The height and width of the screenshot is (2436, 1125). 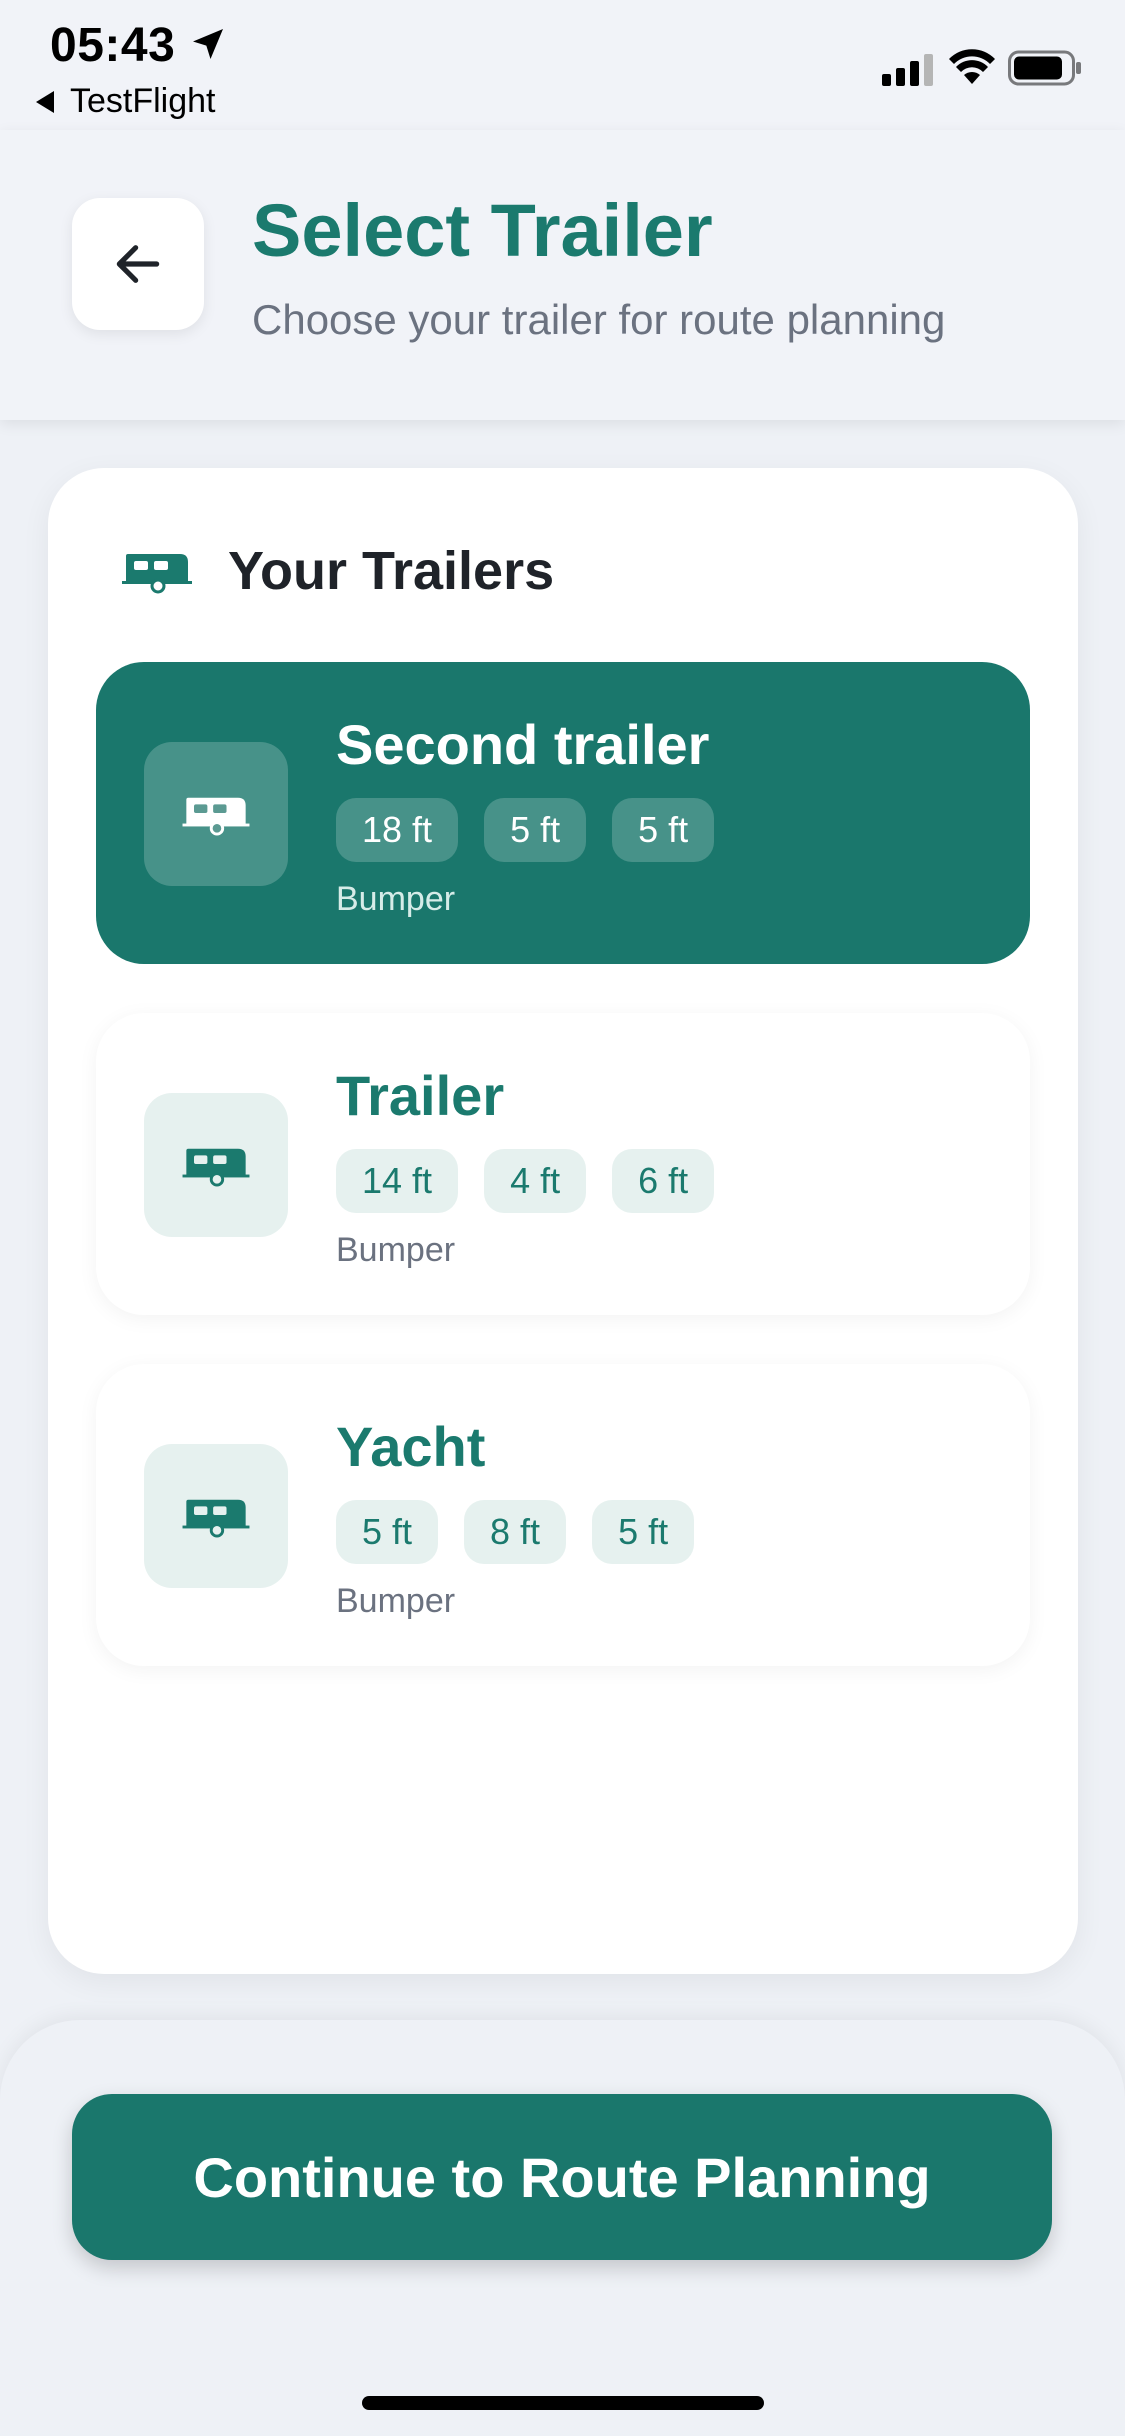 What do you see at coordinates (420, 1095) in the screenshot?
I see `trailer-name: Trailer` at bounding box center [420, 1095].